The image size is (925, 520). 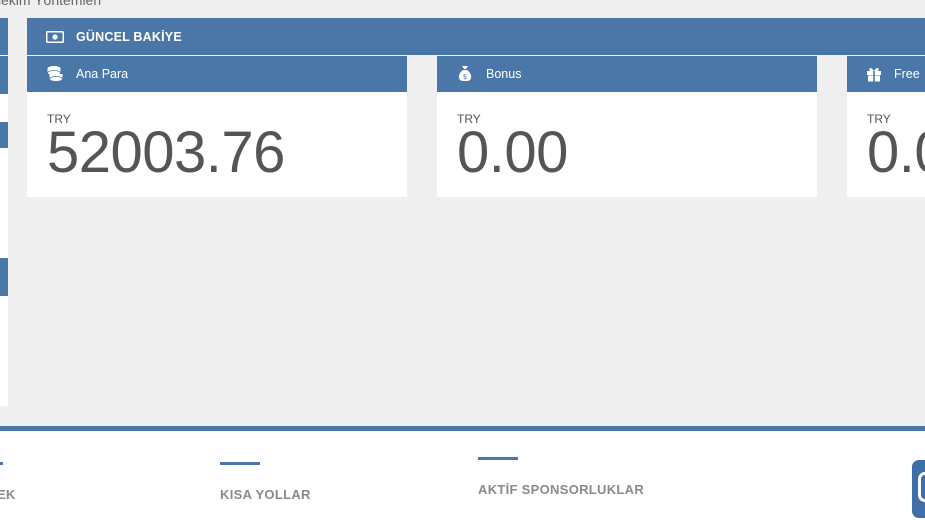 I want to click on money-bag-icon: $, so click(x=465, y=74).